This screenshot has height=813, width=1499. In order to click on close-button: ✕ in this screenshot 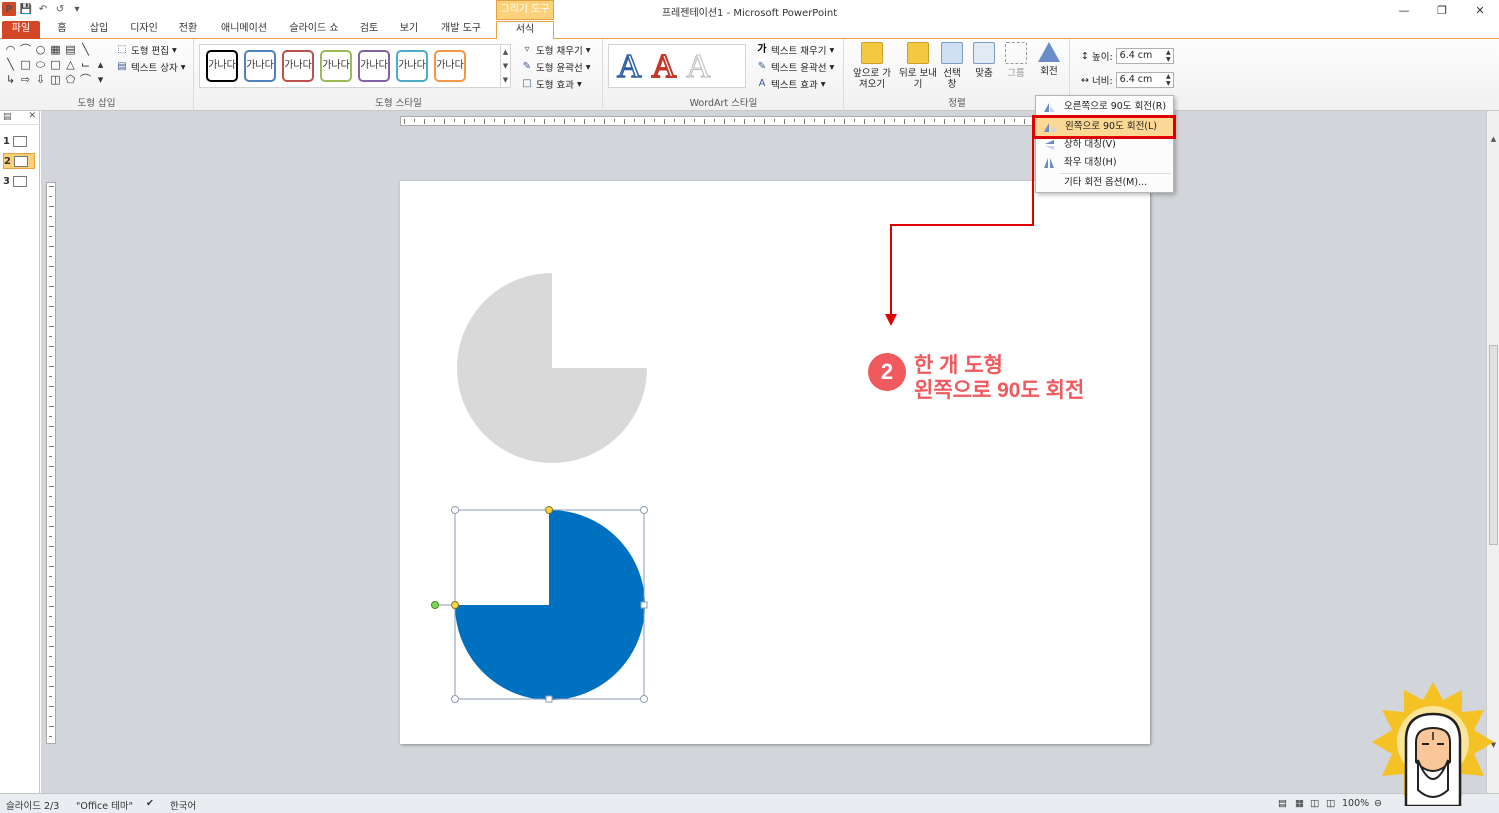, I will do `click(1480, 10)`.